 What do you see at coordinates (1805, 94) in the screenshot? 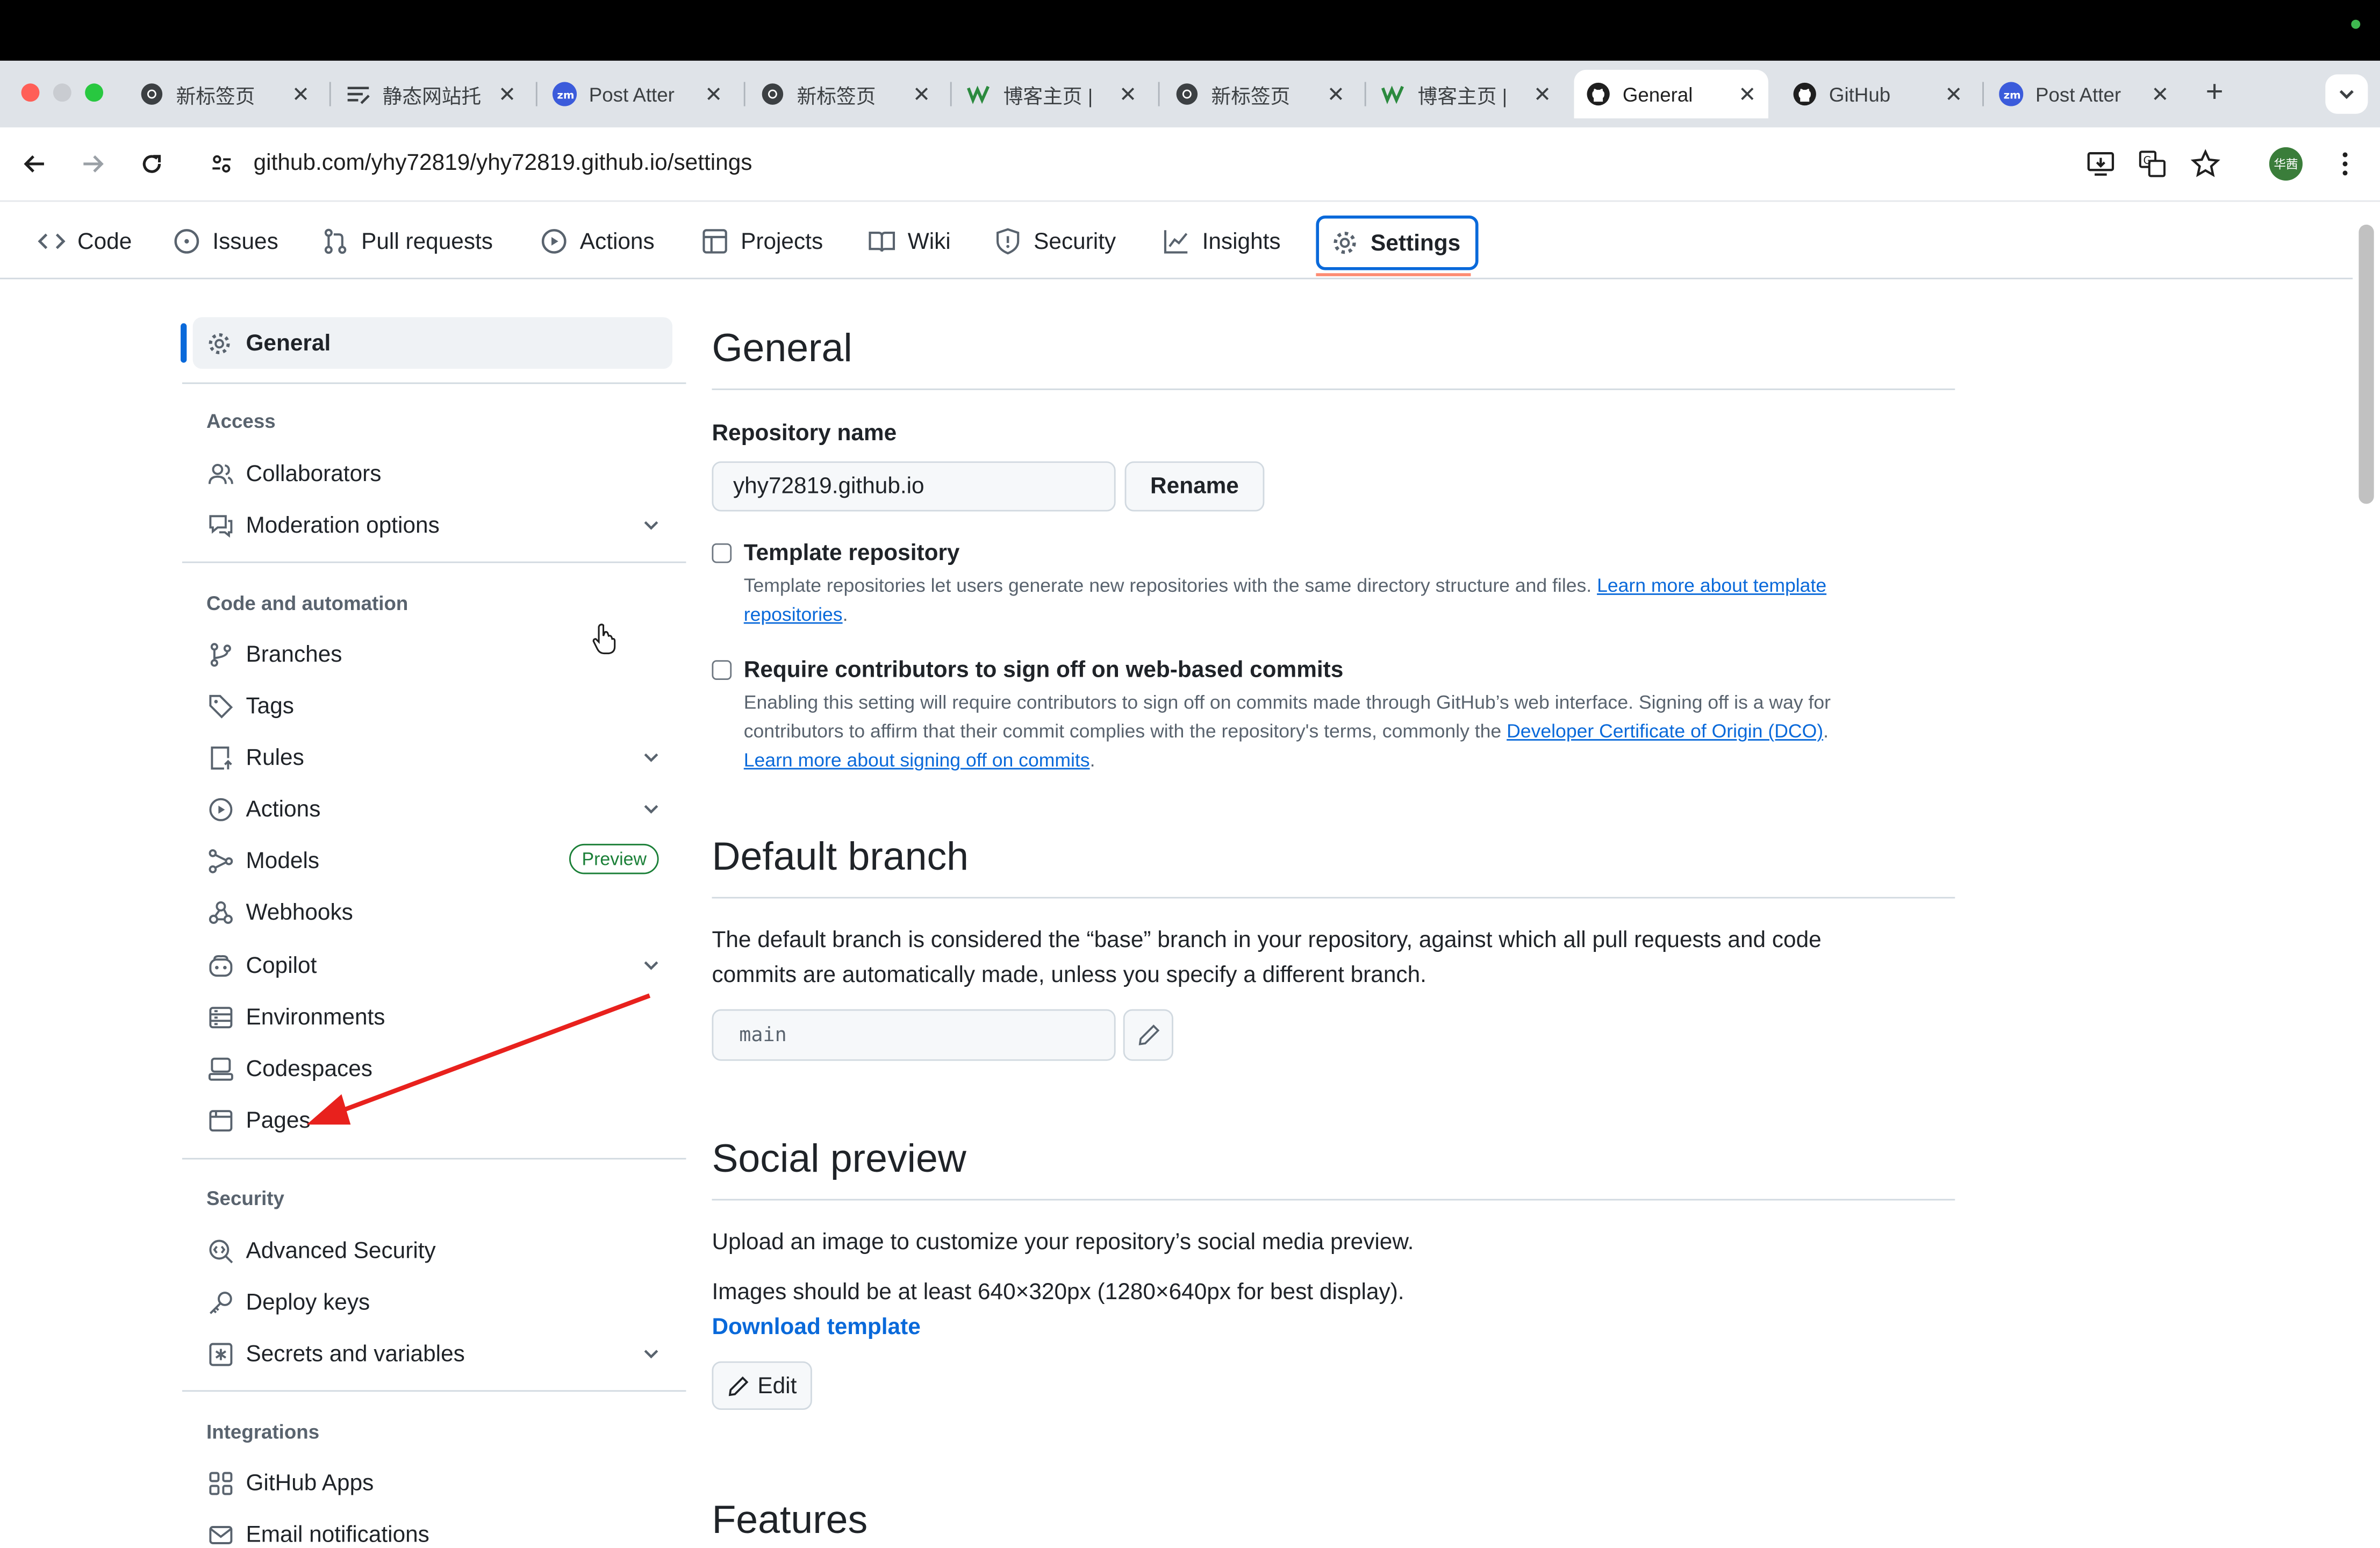
I see `github-icon` at bounding box center [1805, 94].